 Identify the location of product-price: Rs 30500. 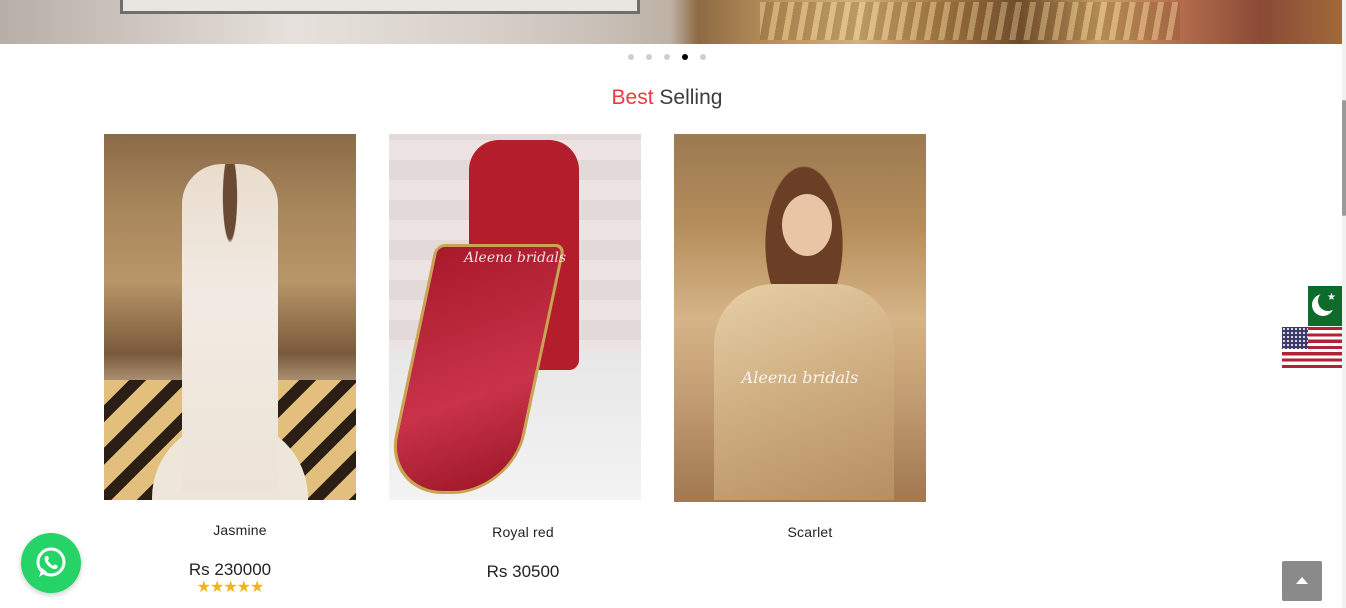
(523, 571).